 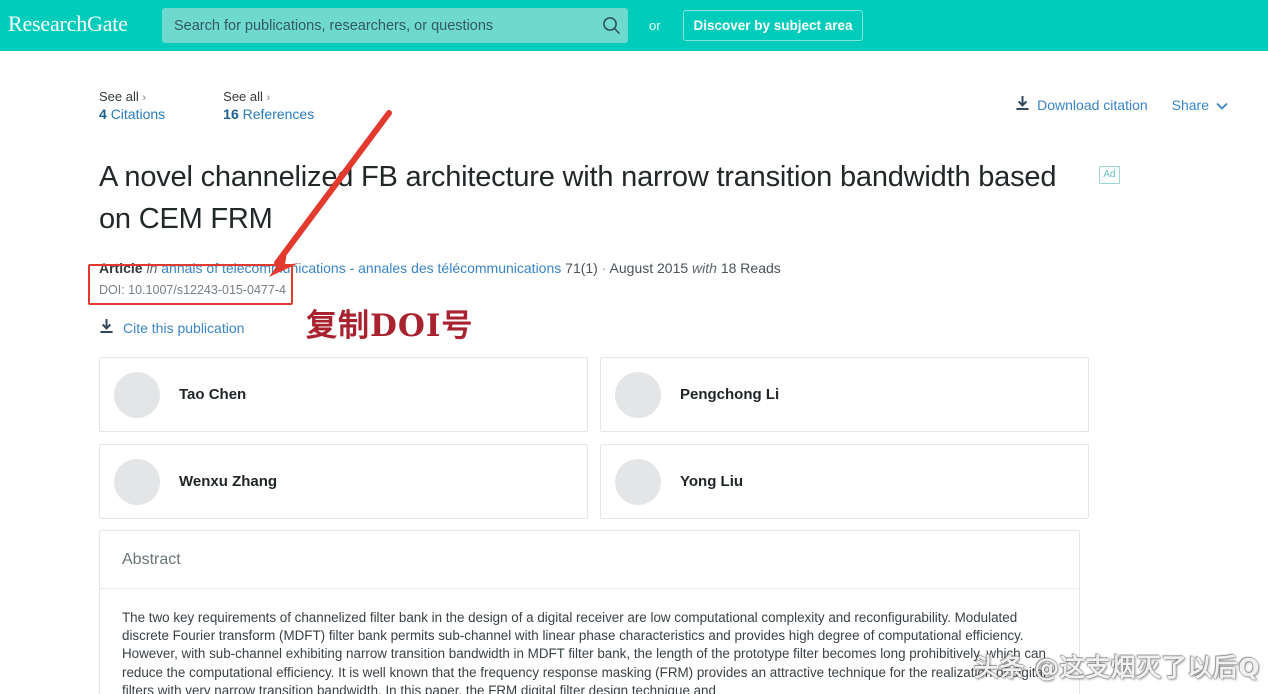 I want to click on search-icon, so click(x=611, y=25).